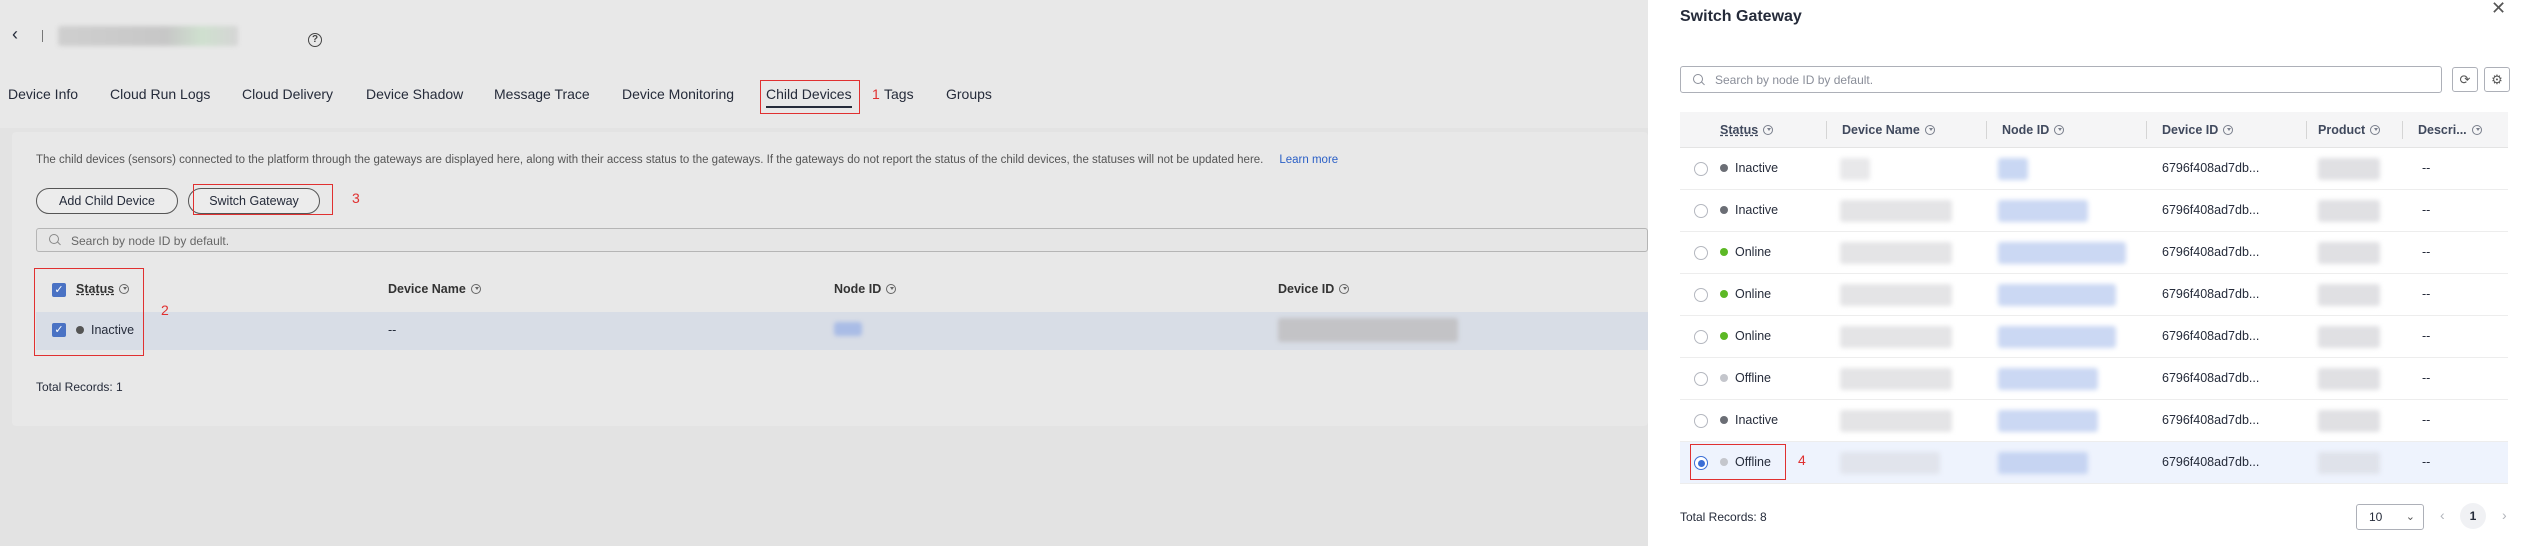  What do you see at coordinates (1698, 79) in the screenshot?
I see `search-icon` at bounding box center [1698, 79].